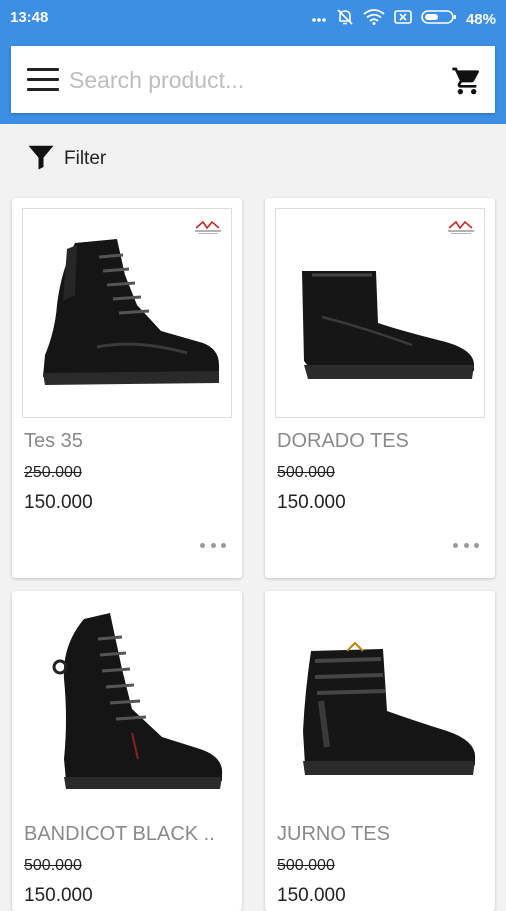 The image size is (506, 911). I want to click on filter-label: Filter, so click(85, 158).